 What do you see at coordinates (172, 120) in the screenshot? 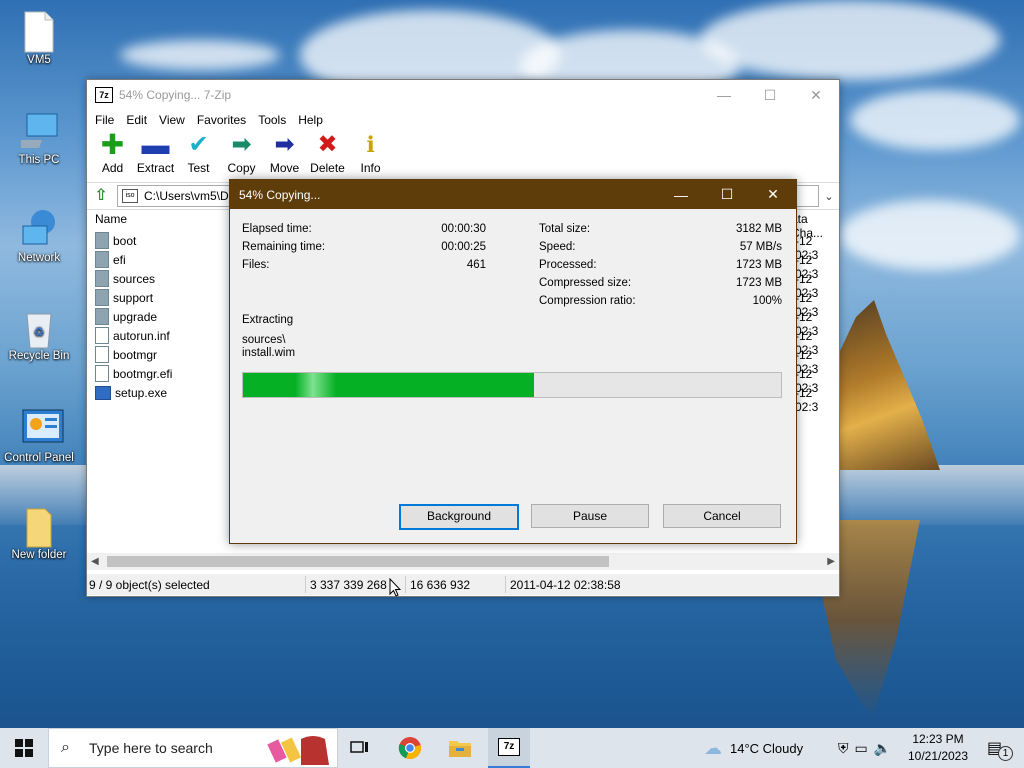
I see `menu-view: View` at bounding box center [172, 120].